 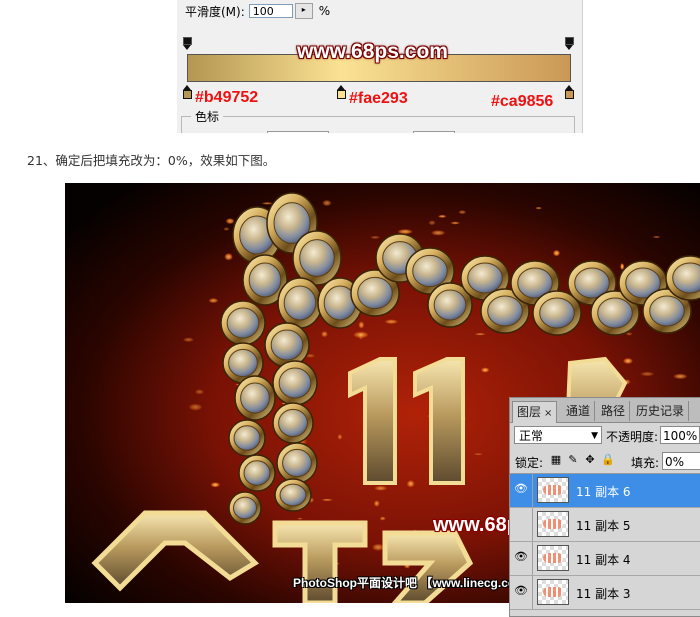 I want to click on layer-name: 11 副本 6, so click(x=603, y=492).